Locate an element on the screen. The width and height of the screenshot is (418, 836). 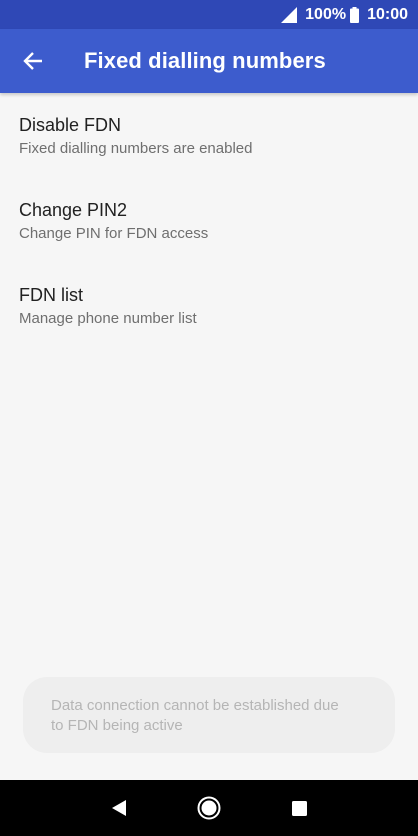
page-title: Fixed dialling numbers is located at coordinates (205, 60).